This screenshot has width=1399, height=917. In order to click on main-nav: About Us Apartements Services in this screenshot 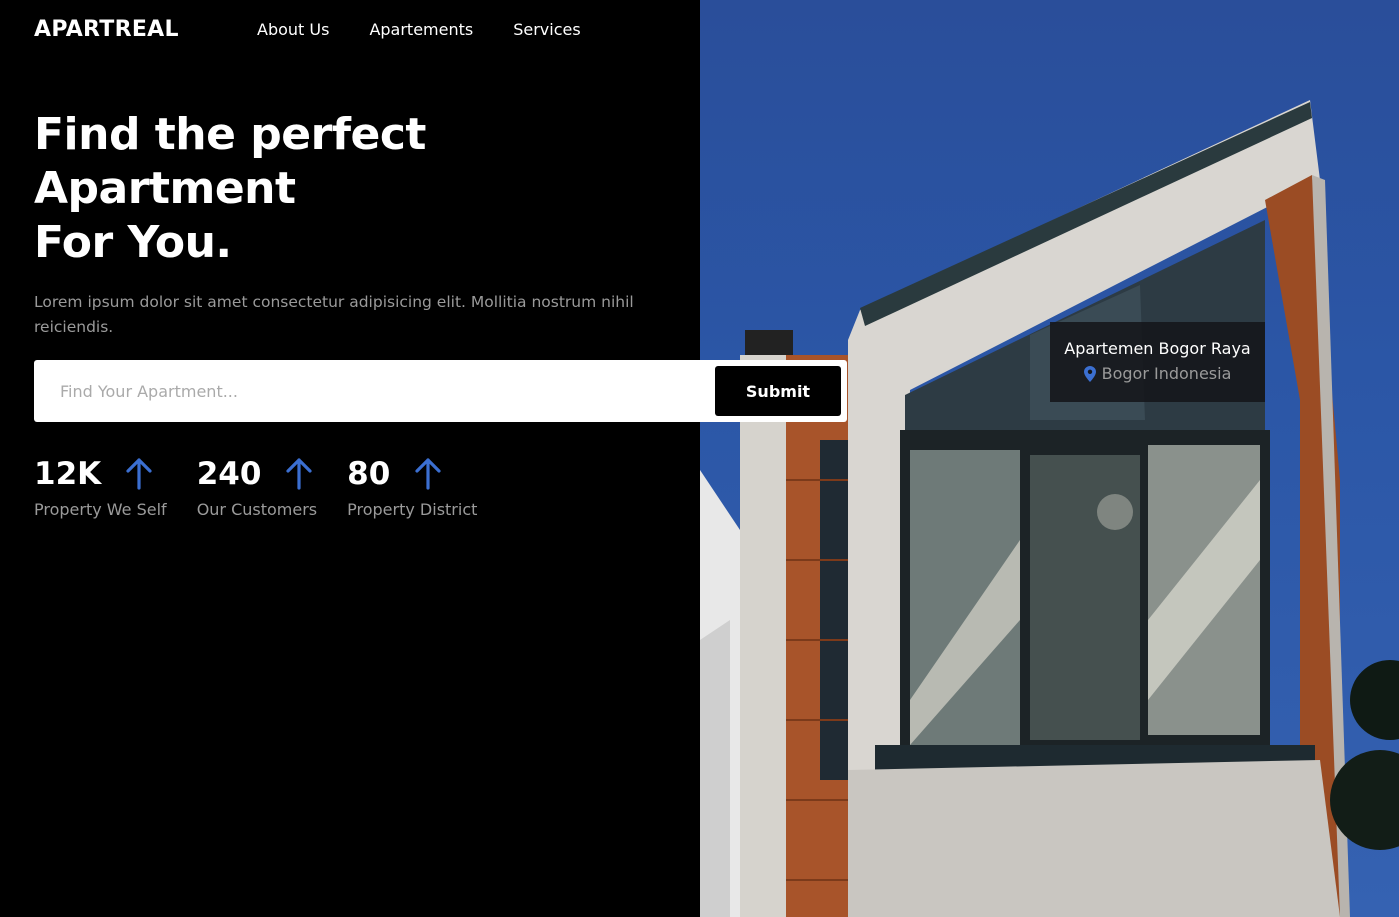, I will do `click(419, 29)`.